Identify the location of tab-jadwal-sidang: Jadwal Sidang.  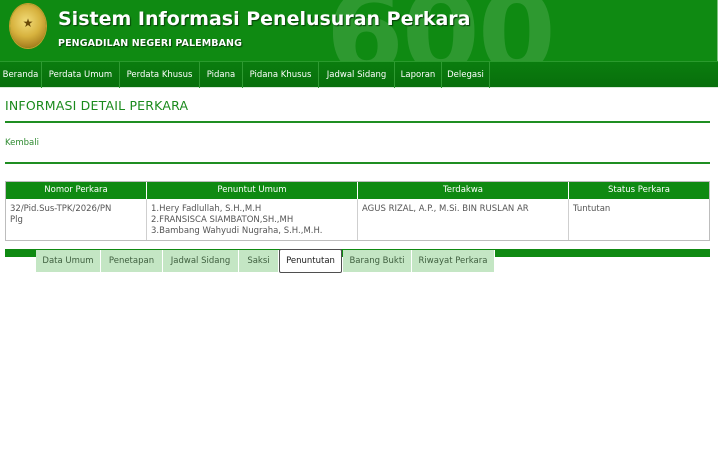
(201, 261).